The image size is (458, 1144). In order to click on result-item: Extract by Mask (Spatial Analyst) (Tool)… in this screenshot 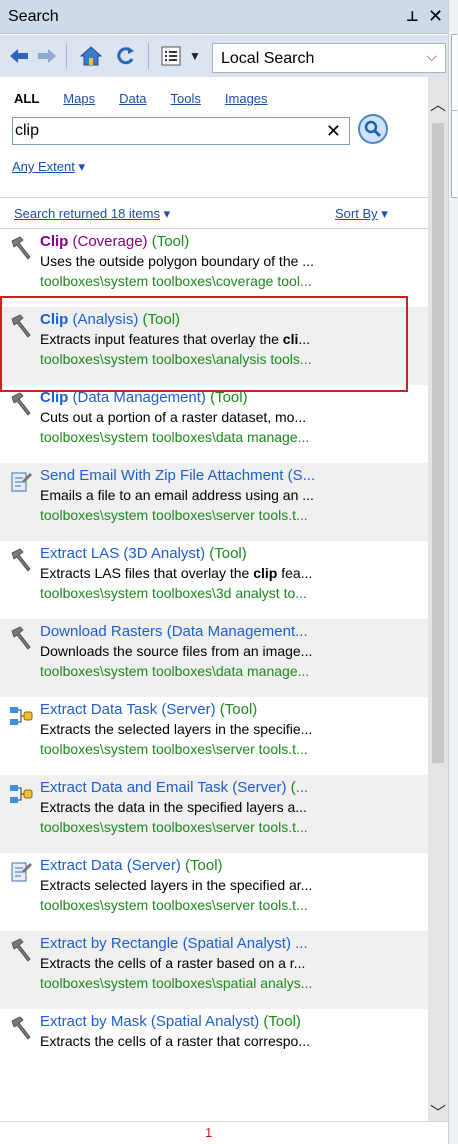, I will do `click(214, 1048)`.